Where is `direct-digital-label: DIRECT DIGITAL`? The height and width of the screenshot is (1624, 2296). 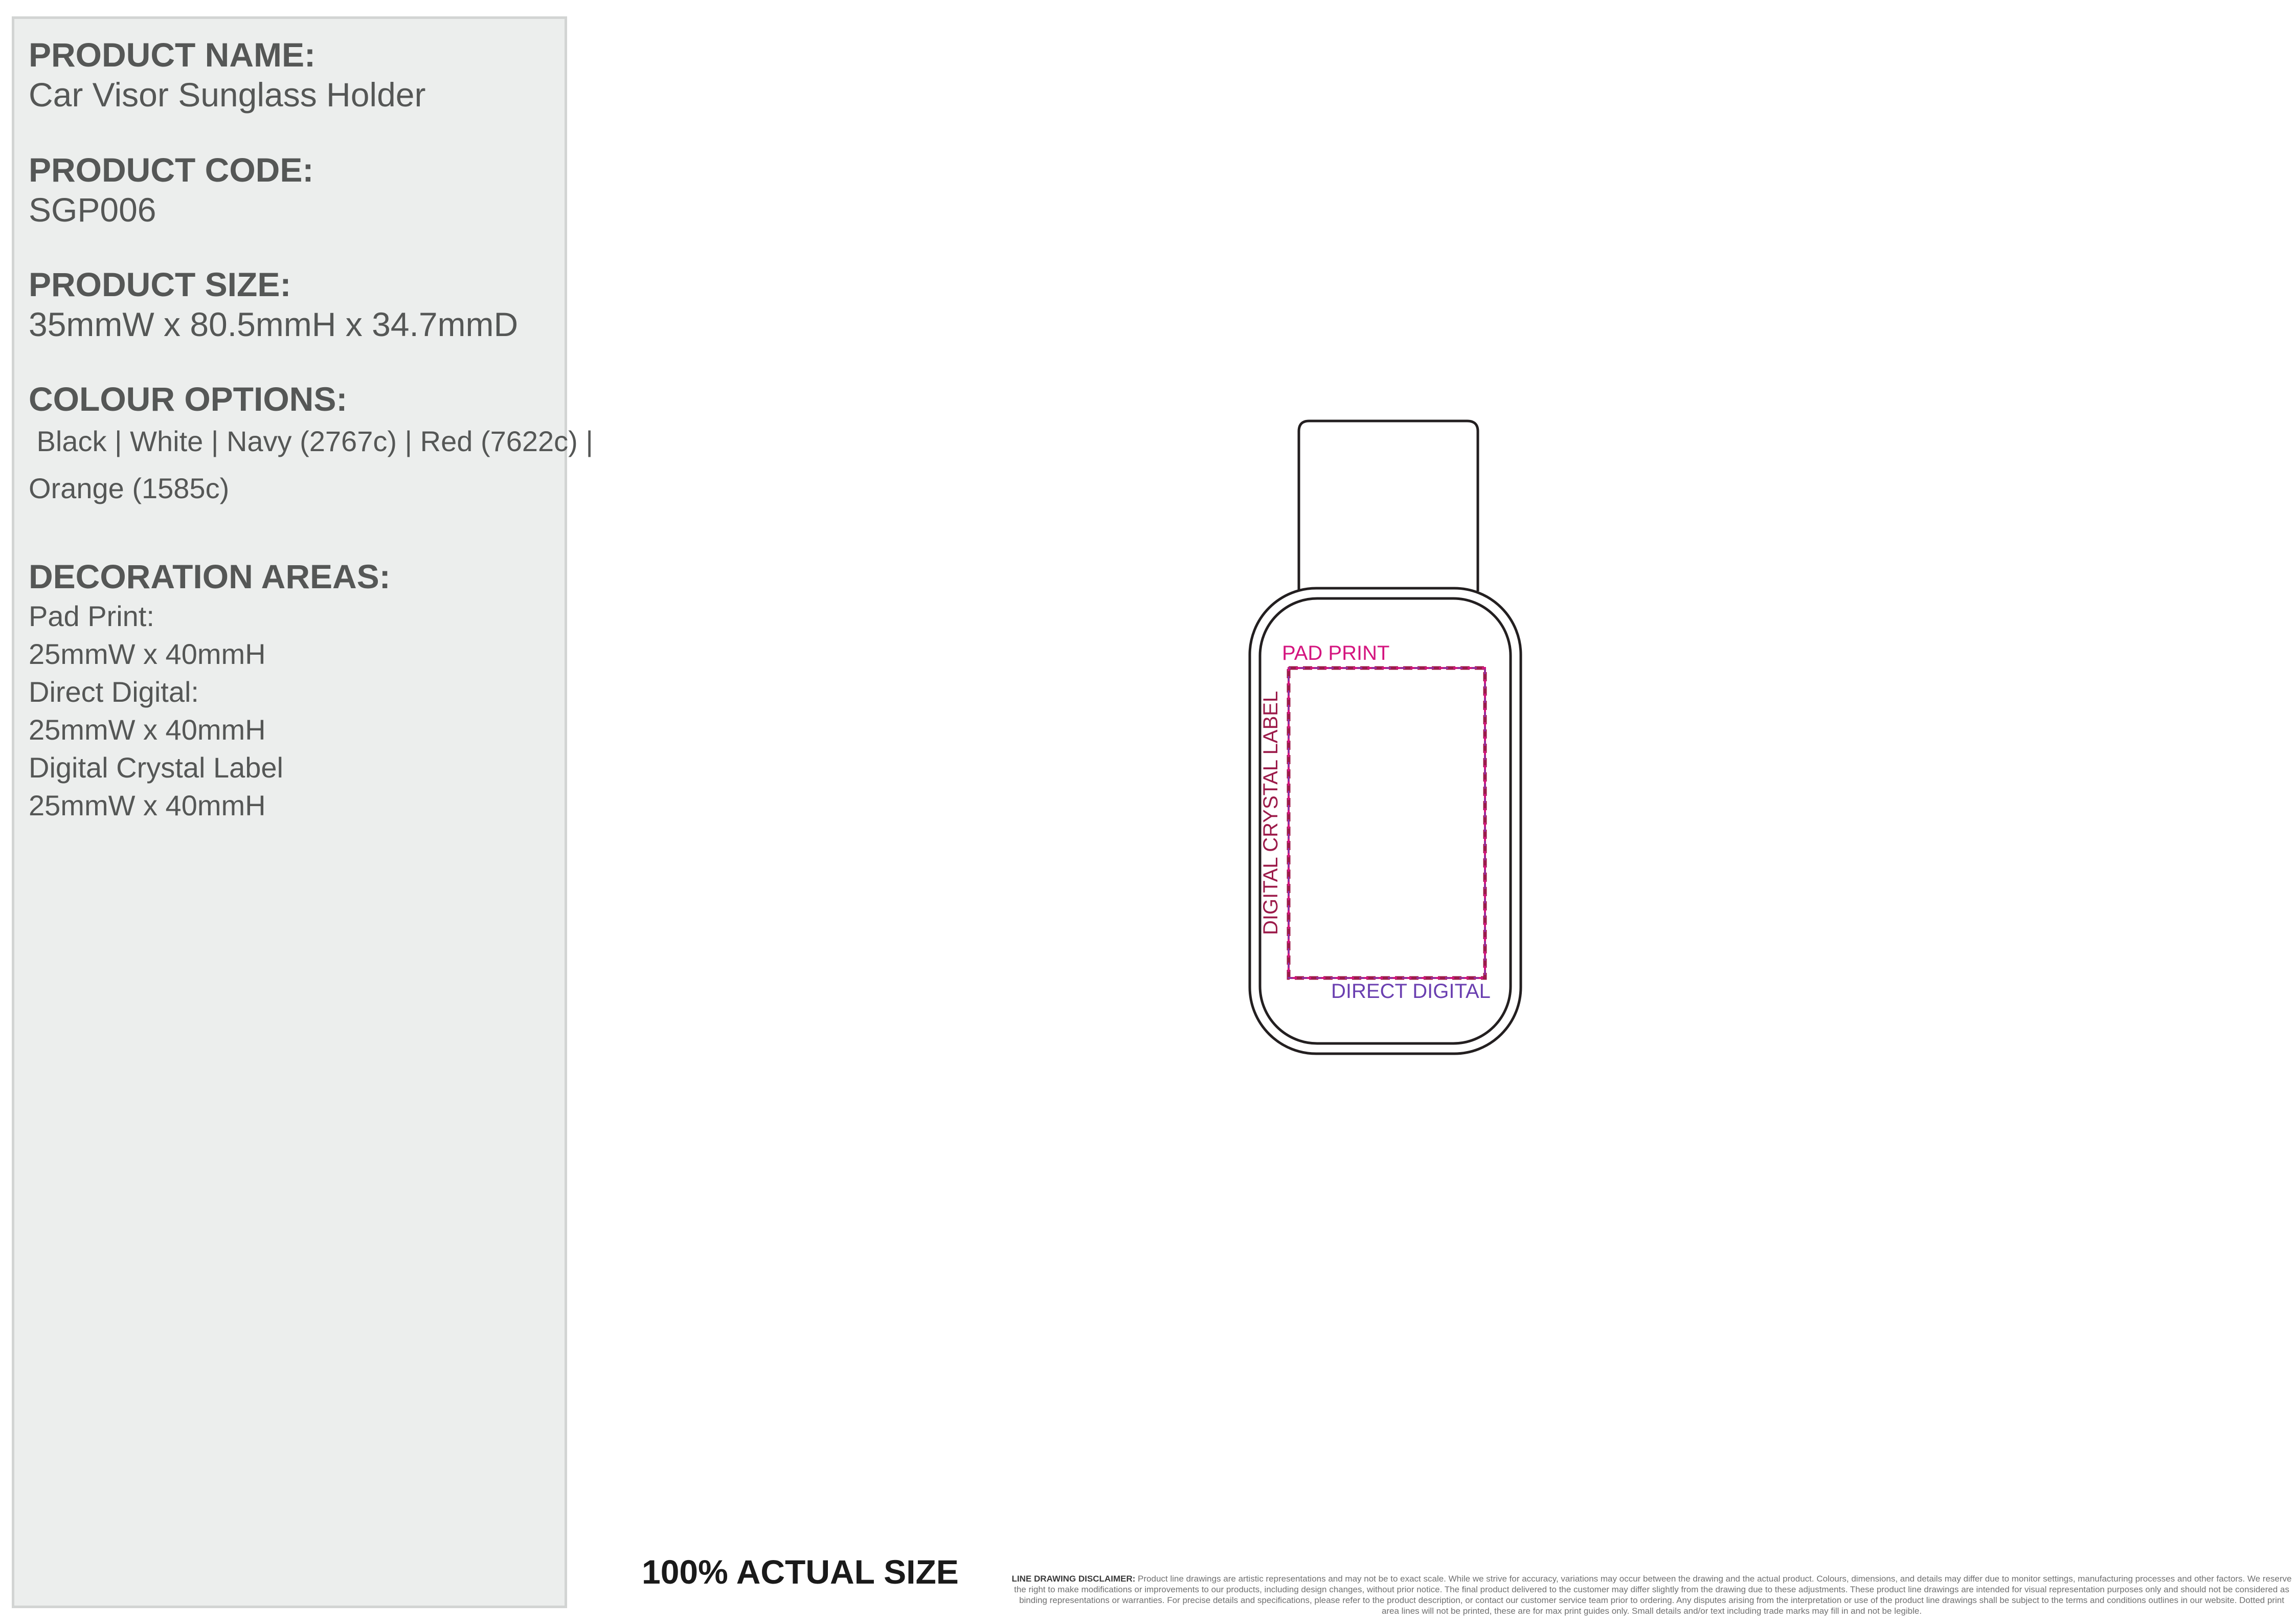 direct-digital-label: DIRECT DIGITAL is located at coordinates (1411, 991).